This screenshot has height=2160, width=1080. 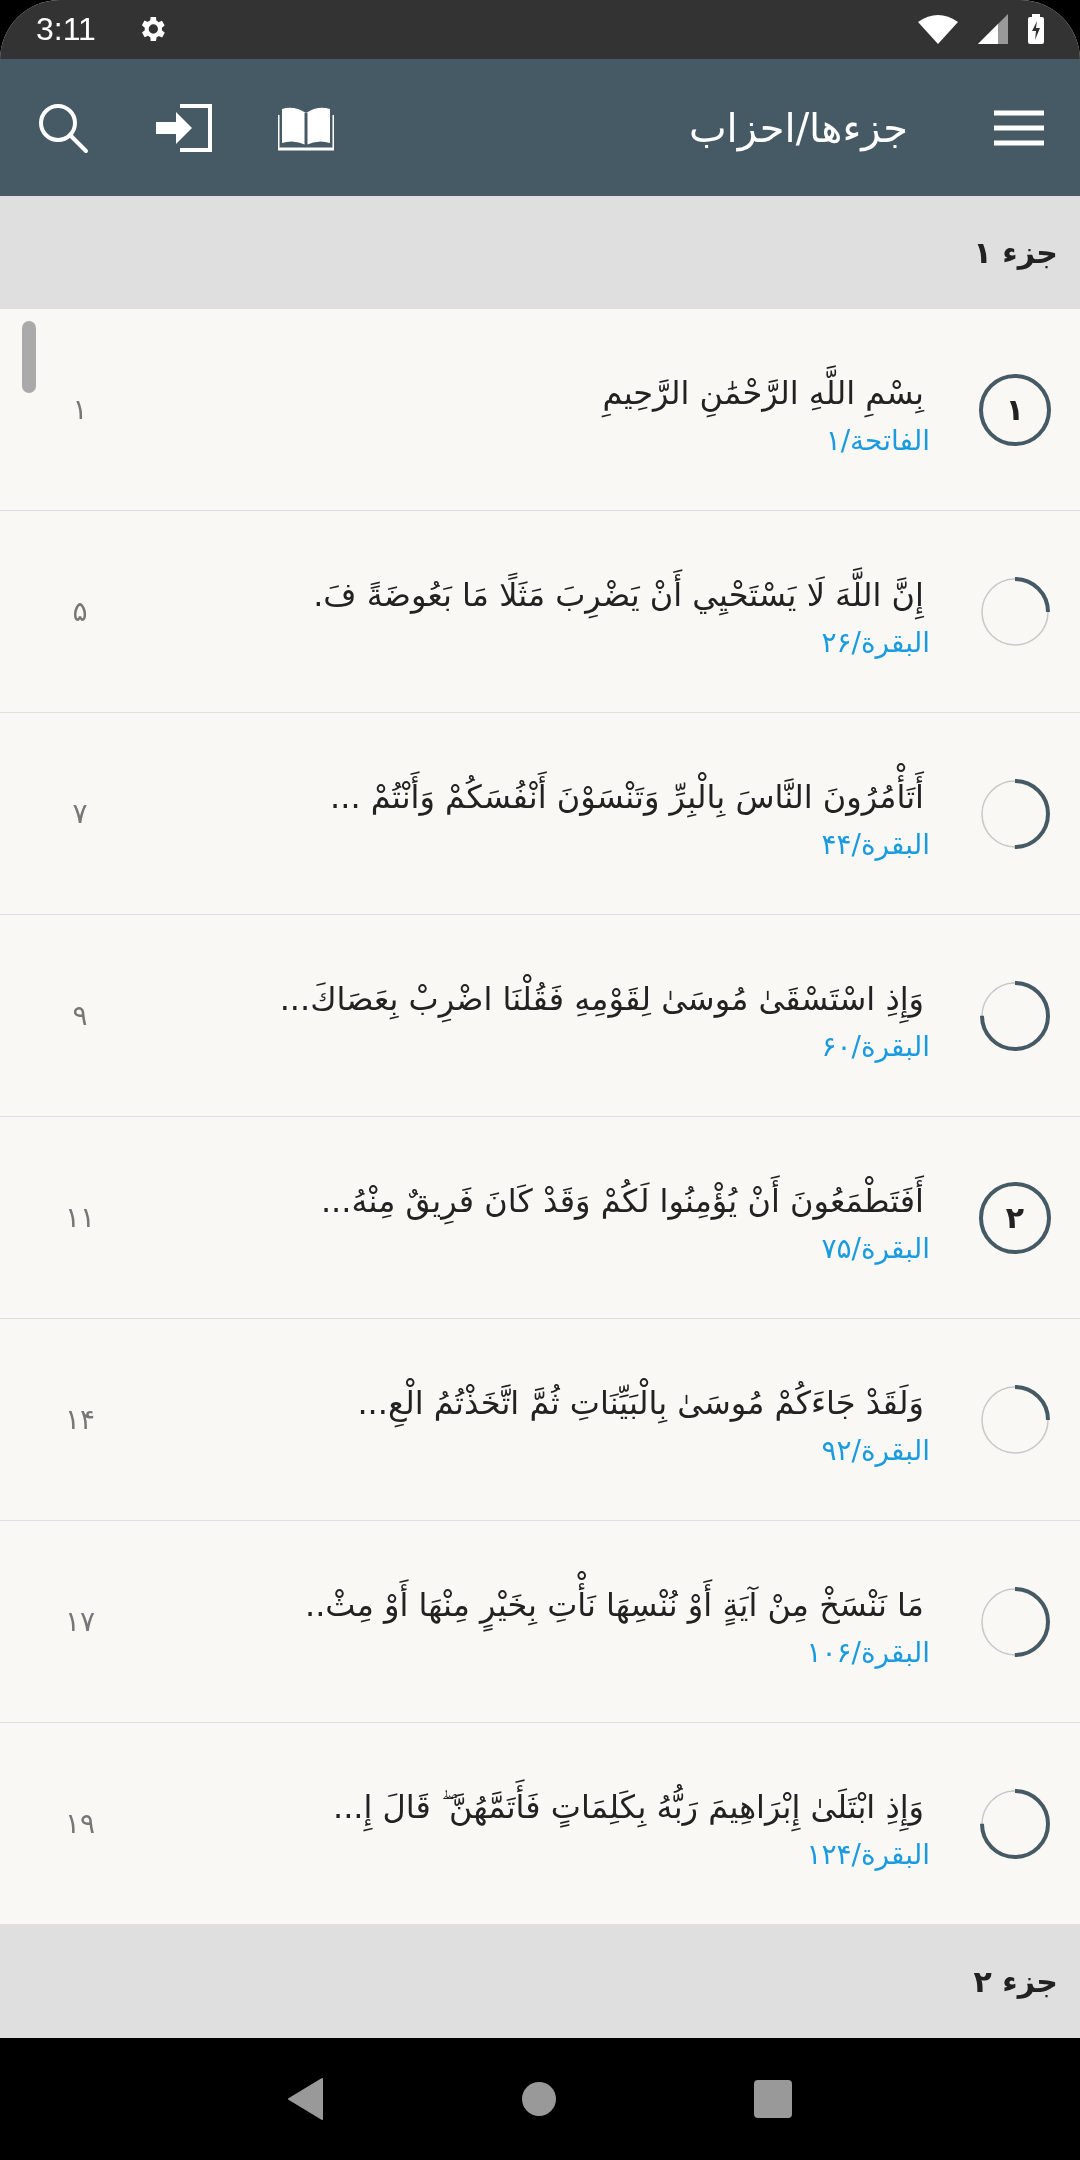 What do you see at coordinates (938, 29) in the screenshot?
I see `wifi-icon` at bounding box center [938, 29].